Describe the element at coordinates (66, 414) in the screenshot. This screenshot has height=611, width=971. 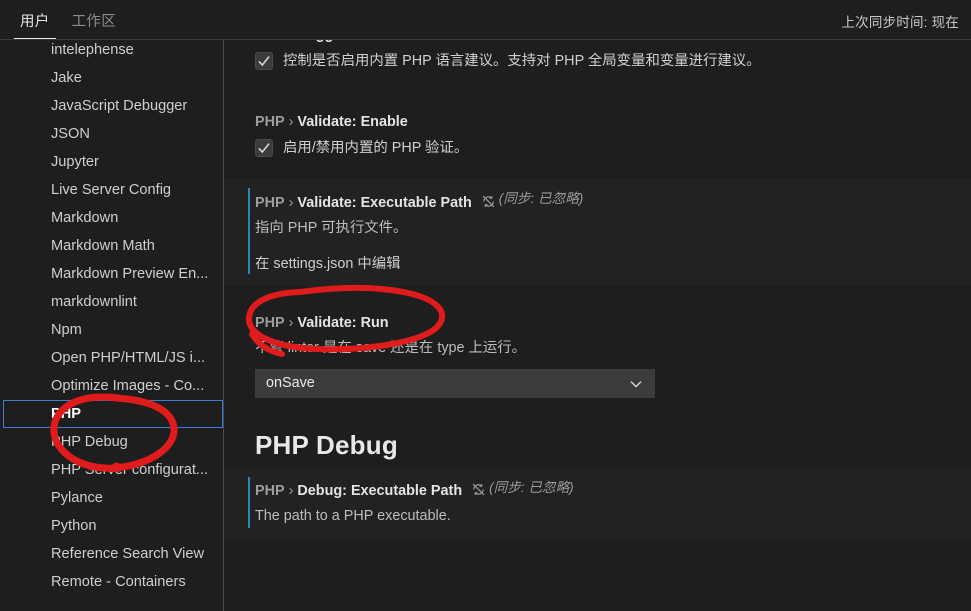
I see `toc-item-label: PHP` at that location.